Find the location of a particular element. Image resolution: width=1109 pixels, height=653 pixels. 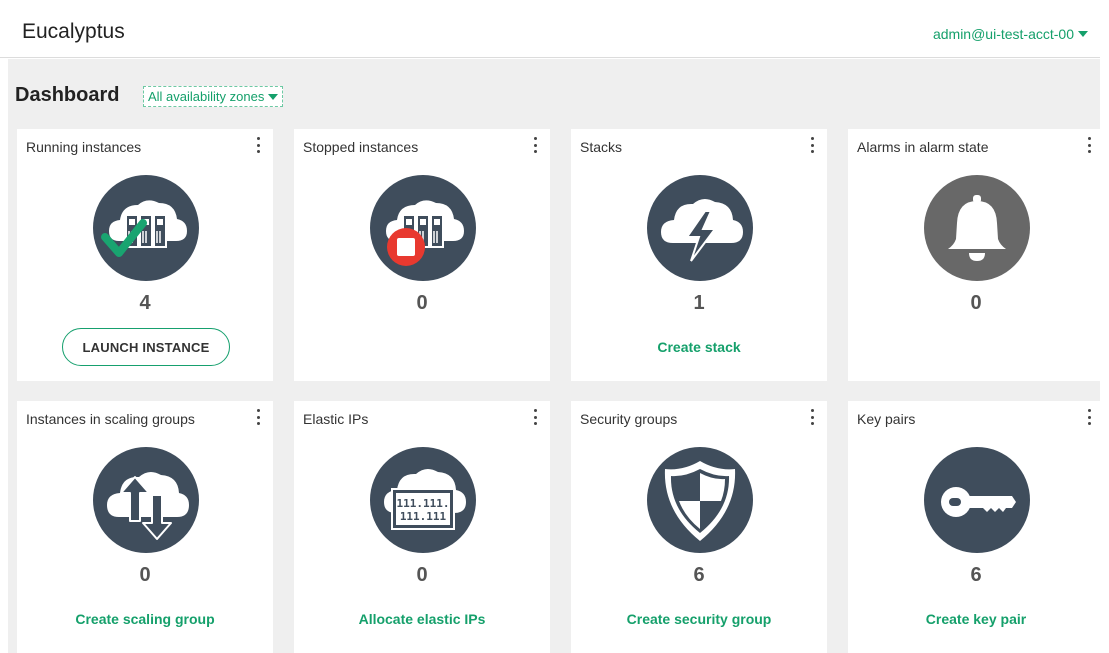

launch-instance-button: LAUNCH INSTANCE is located at coordinates (146, 347).